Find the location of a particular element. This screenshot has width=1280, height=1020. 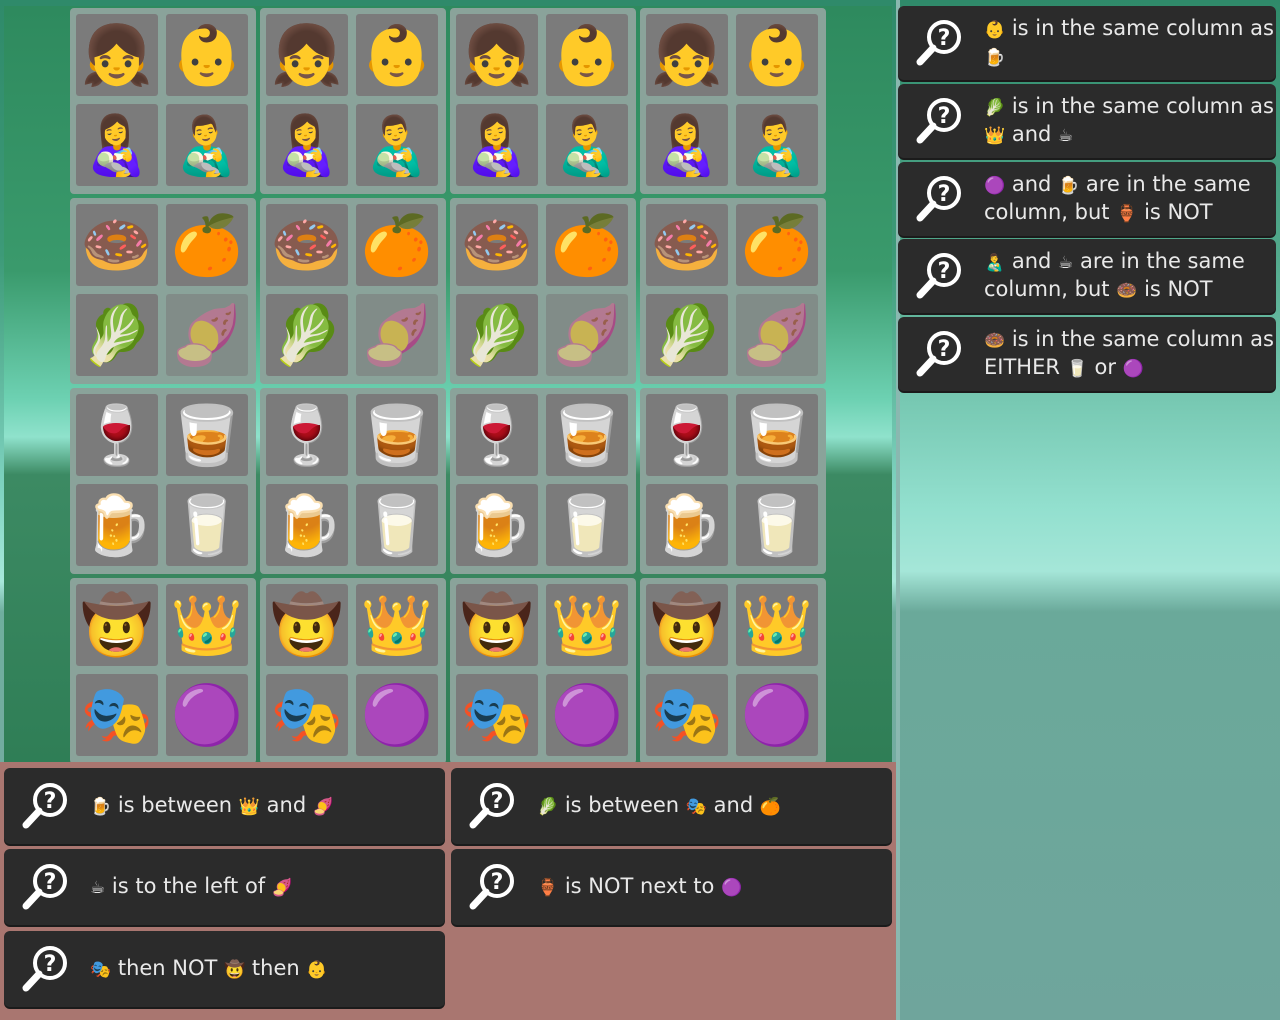

candidate-icon: 🎭 is located at coordinates (687, 715).